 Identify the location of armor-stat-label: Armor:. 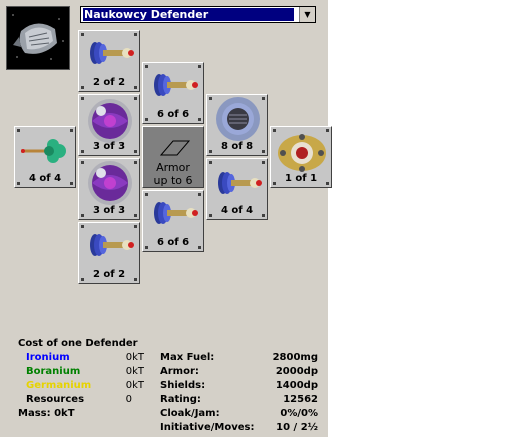
(179, 371).